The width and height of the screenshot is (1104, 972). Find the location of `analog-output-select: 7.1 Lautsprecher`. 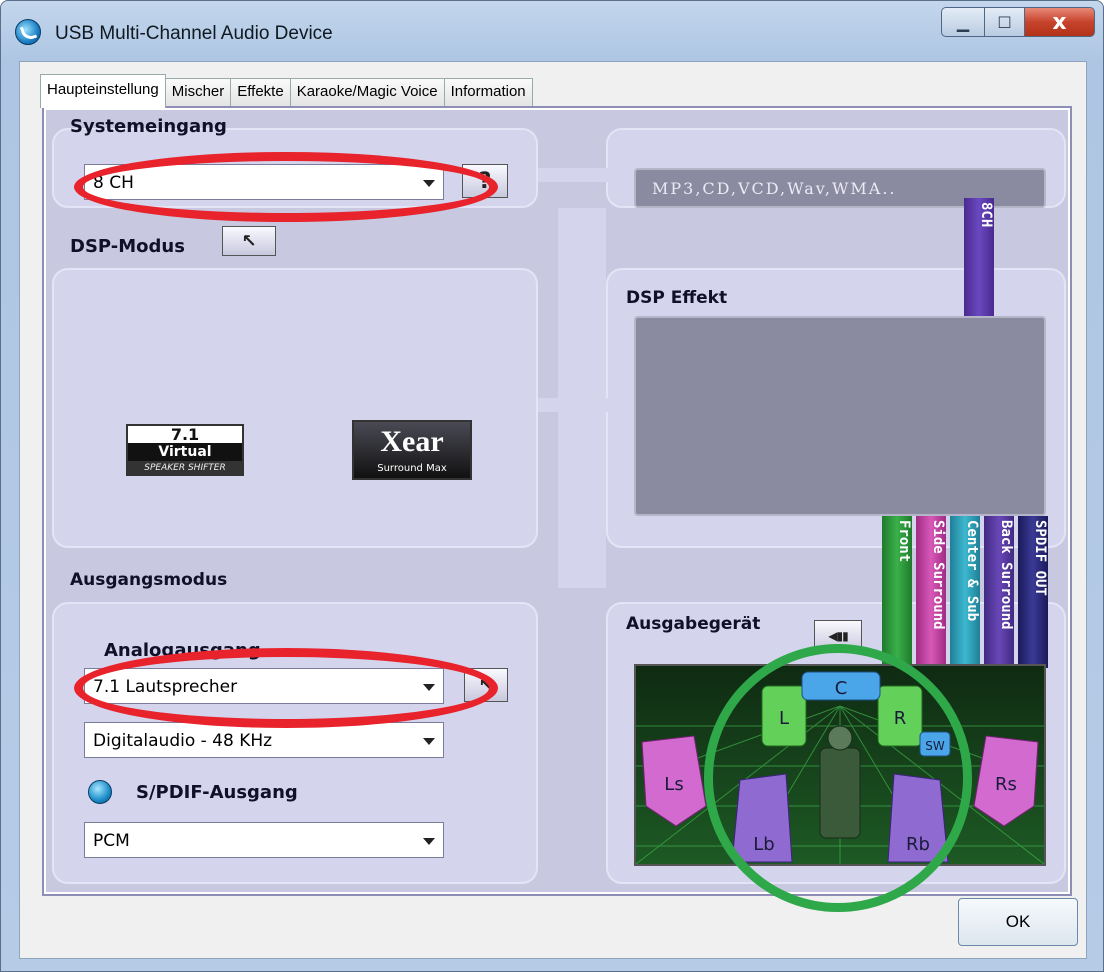

analog-output-select: 7.1 Lautsprecher is located at coordinates (264, 686).